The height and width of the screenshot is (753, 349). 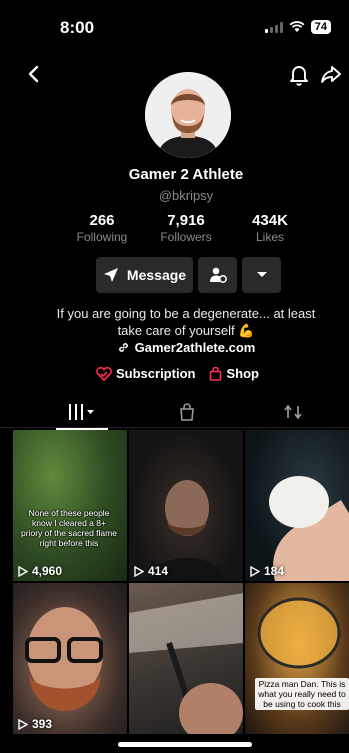 I want to click on profile-handle: @bkripsy, so click(x=186, y=195).